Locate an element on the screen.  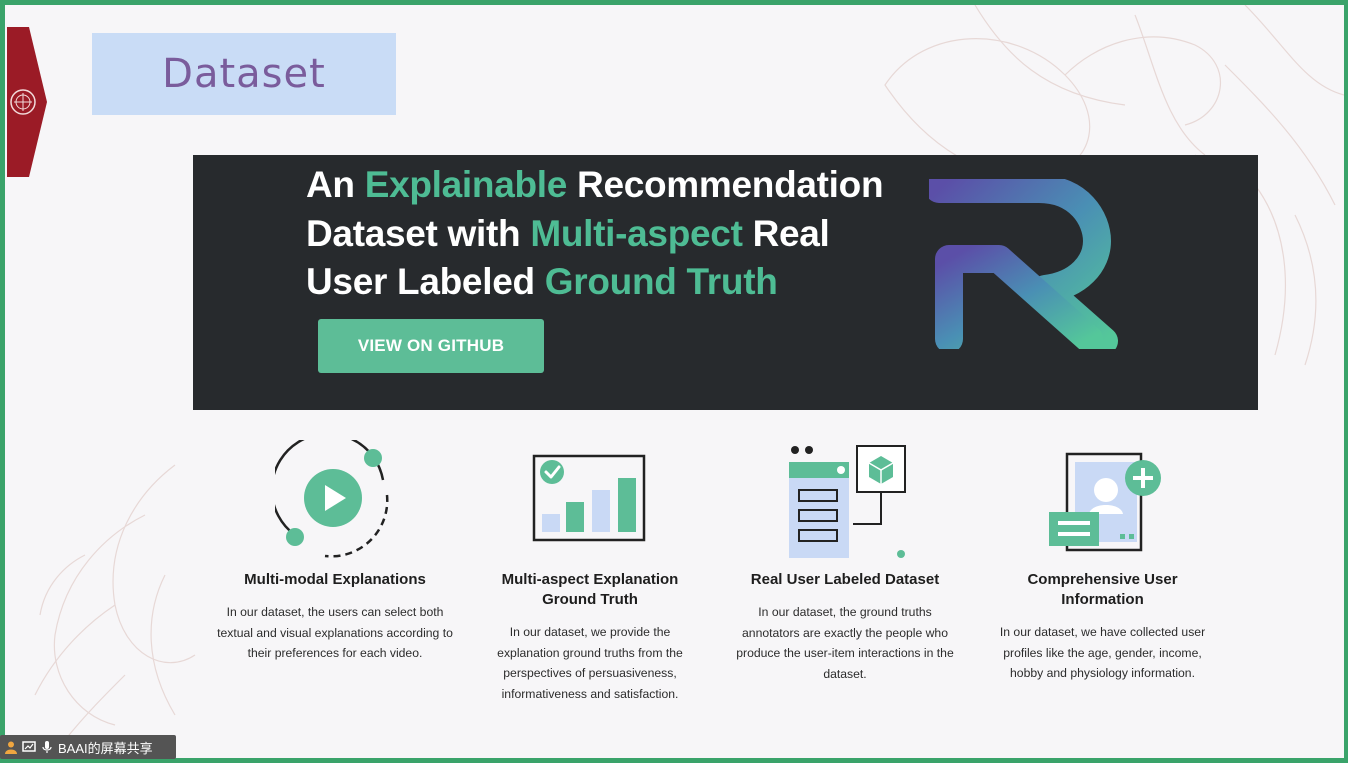
screen-share-bar: BAAI的屏幕共享 is located at coordinates (88, 747).